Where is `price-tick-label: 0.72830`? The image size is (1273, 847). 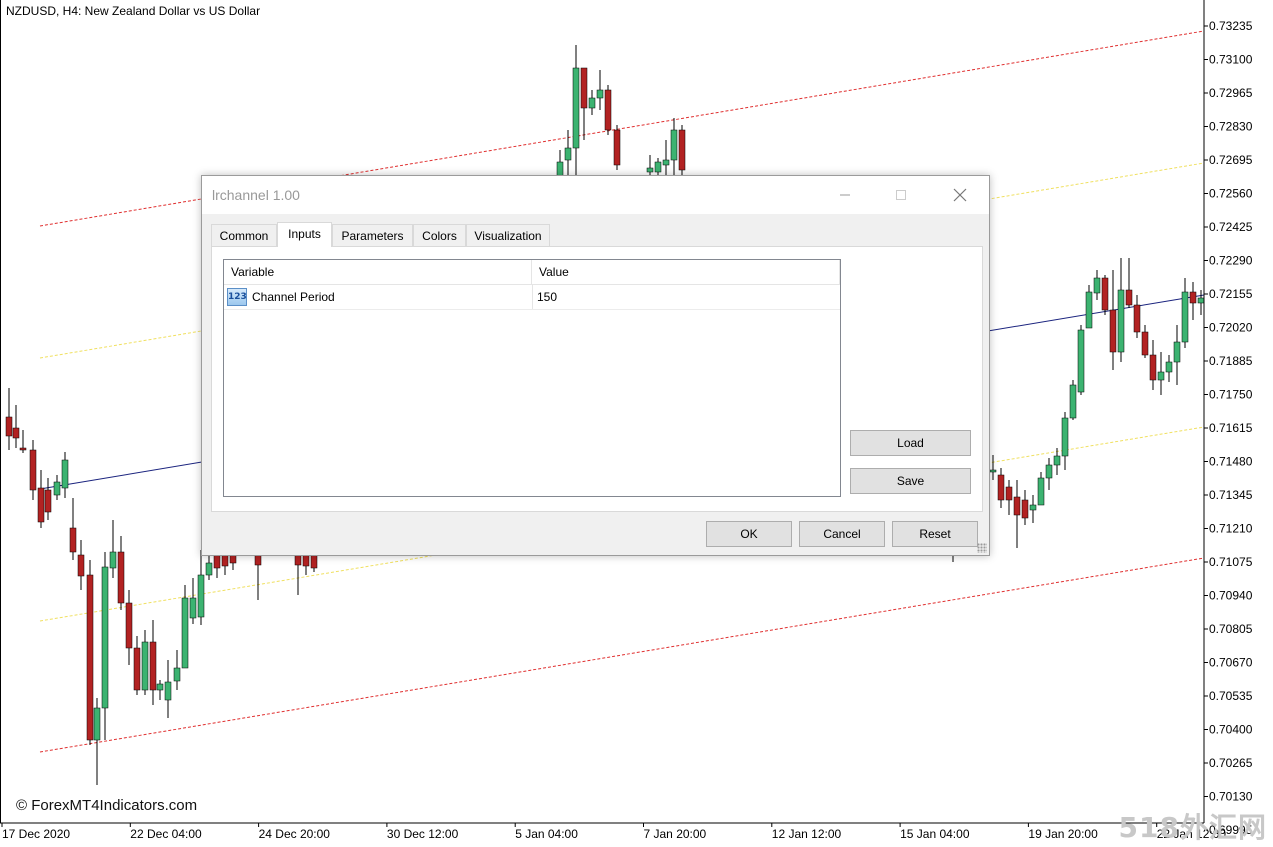 price-tick-label: 0.72830 is located at coordinates (1231, 127).